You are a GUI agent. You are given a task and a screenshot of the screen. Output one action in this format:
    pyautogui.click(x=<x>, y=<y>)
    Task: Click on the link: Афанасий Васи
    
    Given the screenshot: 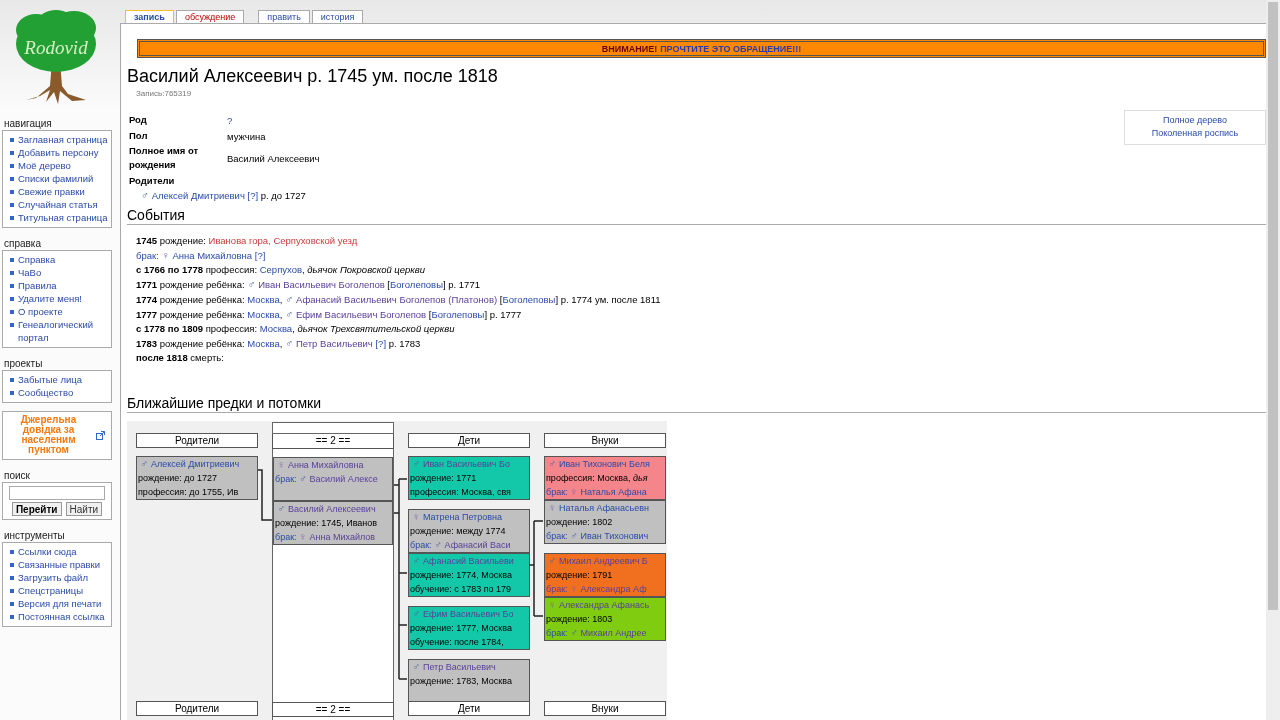 What is the action you would take?
    pyautogui.click(x=477, y=545)
    